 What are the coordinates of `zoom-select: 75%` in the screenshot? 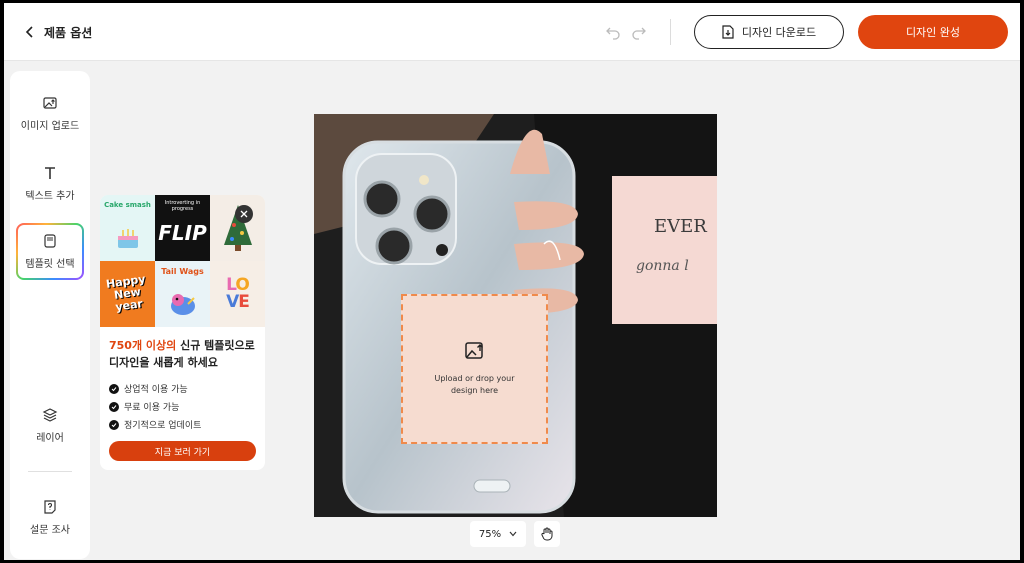 It's located at (498, 534).